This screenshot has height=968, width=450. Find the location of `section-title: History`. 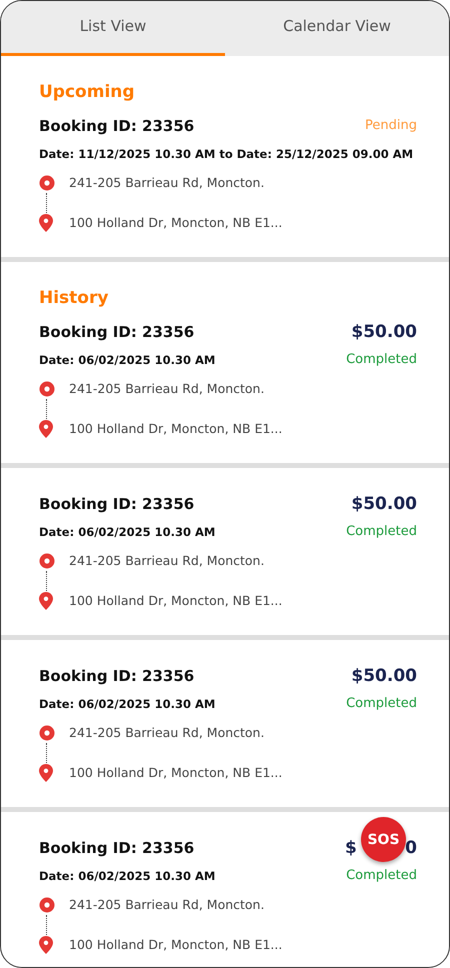

section-title: History is located at coordinates (74, 298).